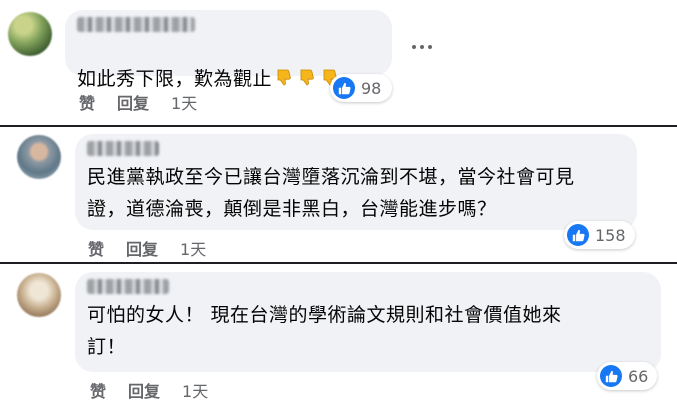 The height and width of the screenshot is (411, 677). I want to click on reaction-summary: 66, so click(627, 376).